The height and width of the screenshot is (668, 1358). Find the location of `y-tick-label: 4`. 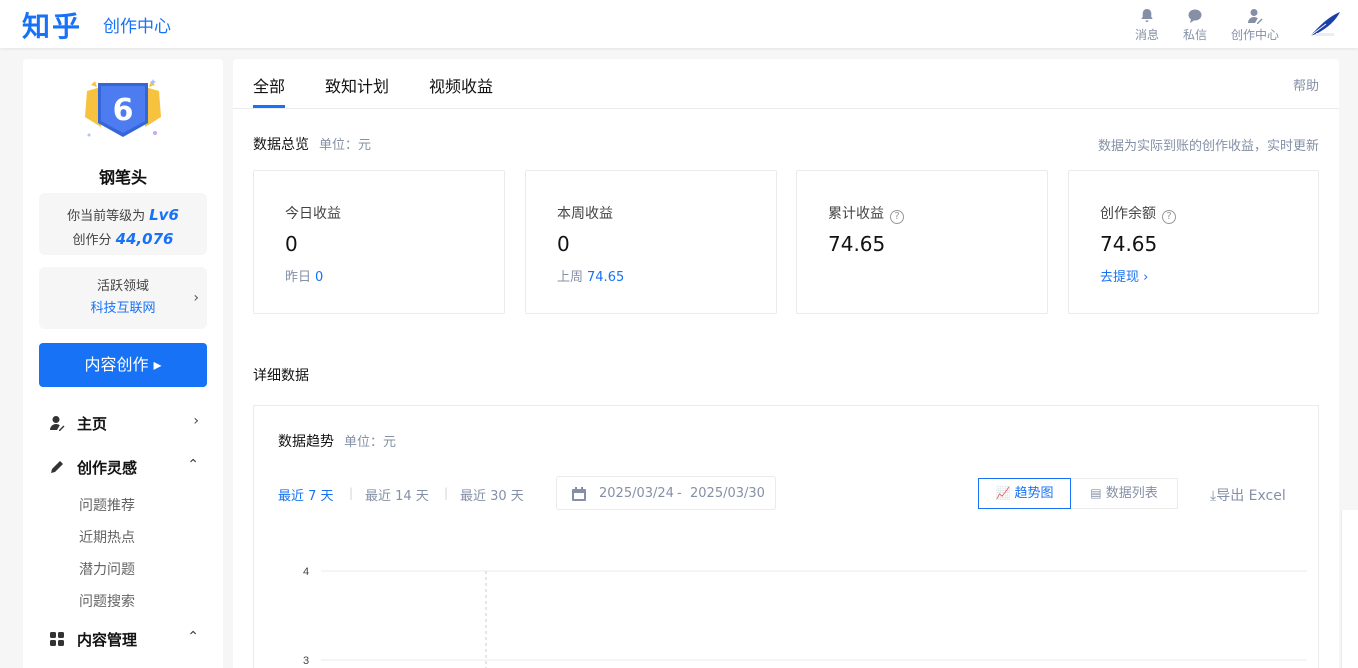

y-tick-label: 4 is located at coordinates (306, 572).